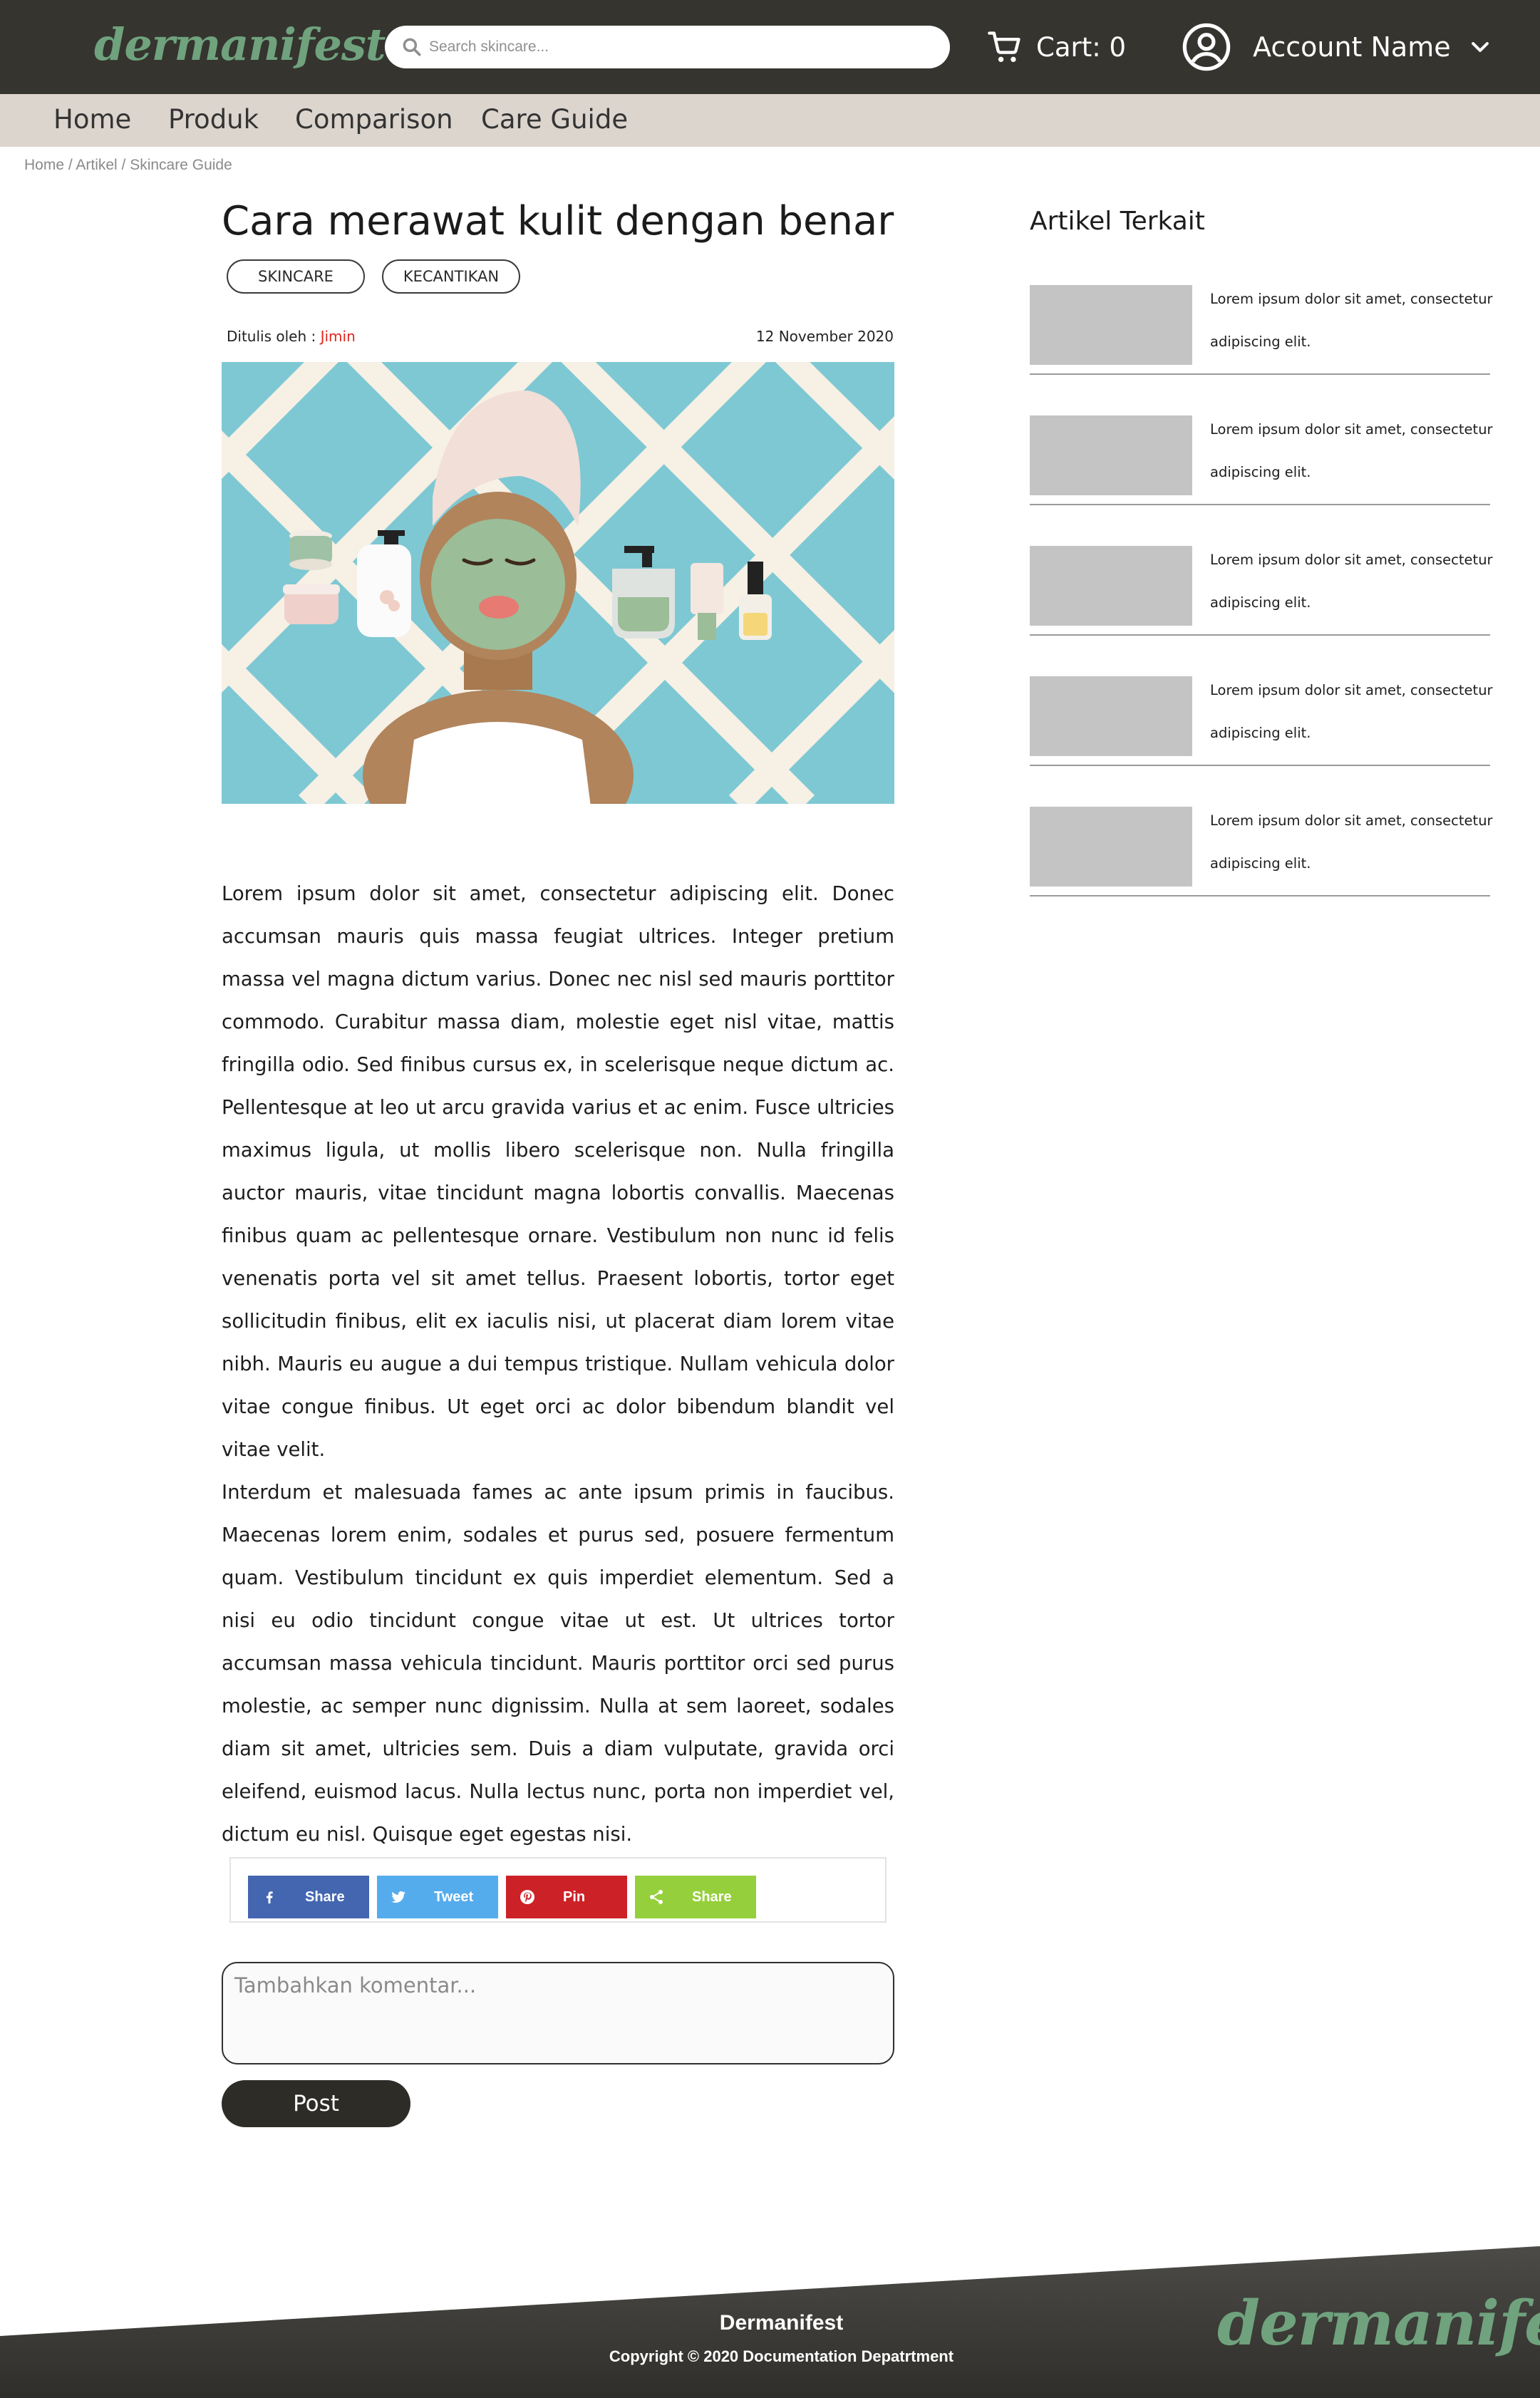 Image resolution: width=1540 pixels, height=2398 pixels. I want to click on tweet-label: Tweet, so click(454, 1896).